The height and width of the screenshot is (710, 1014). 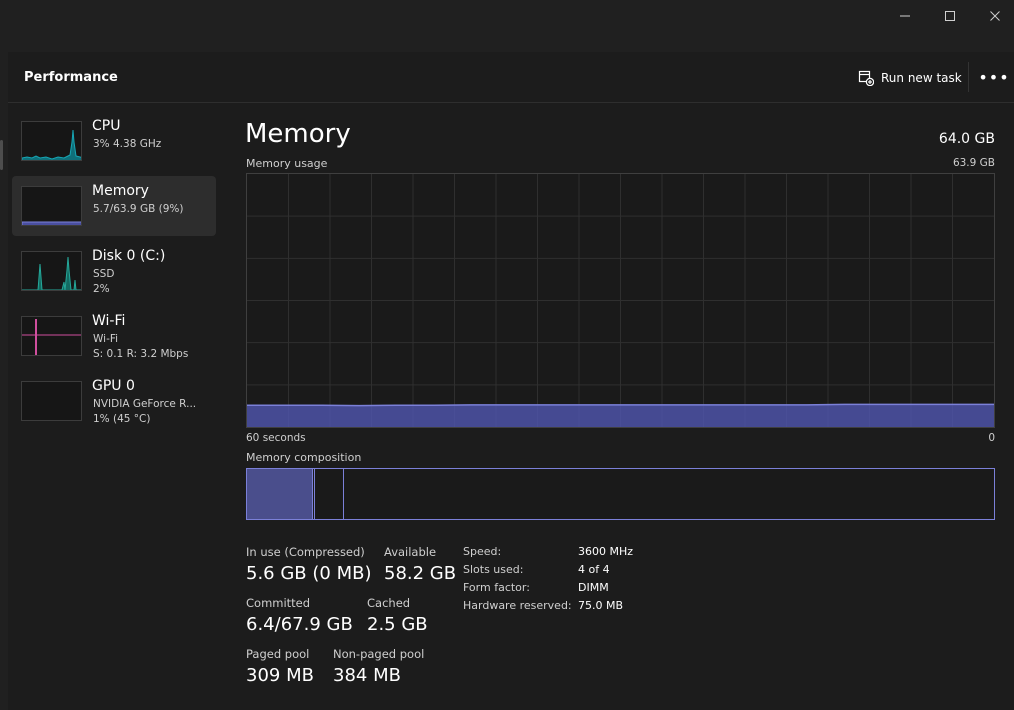 I want to click on close-button, so click(x=993, y=16).